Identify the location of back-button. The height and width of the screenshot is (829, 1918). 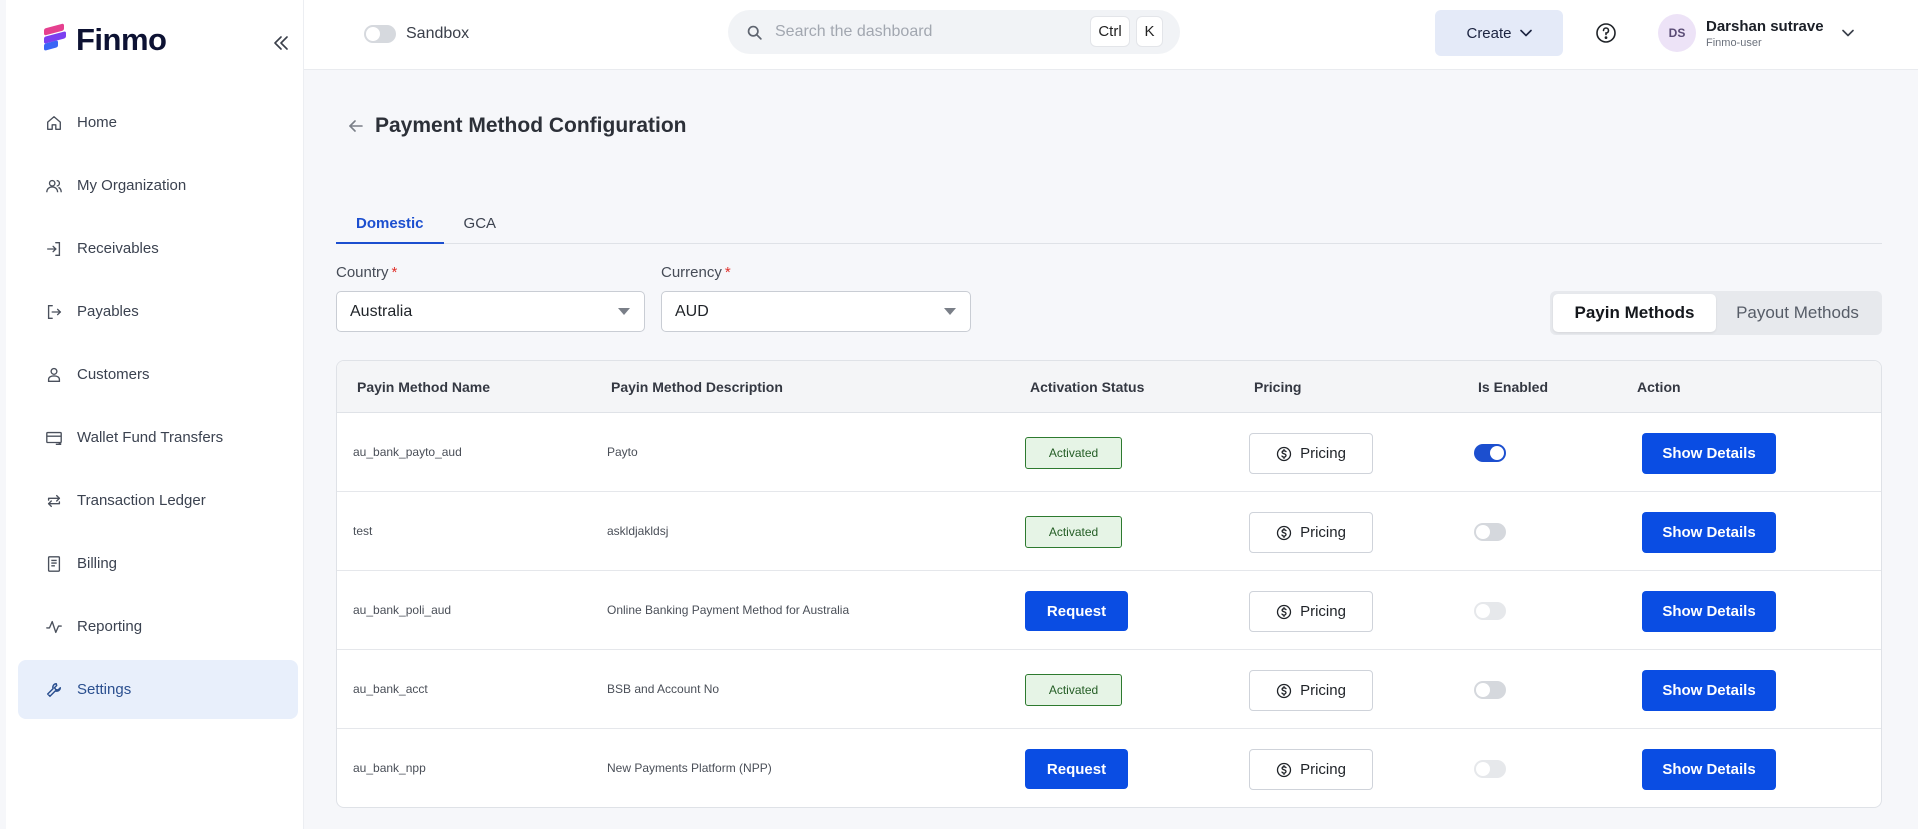
(356, 126).